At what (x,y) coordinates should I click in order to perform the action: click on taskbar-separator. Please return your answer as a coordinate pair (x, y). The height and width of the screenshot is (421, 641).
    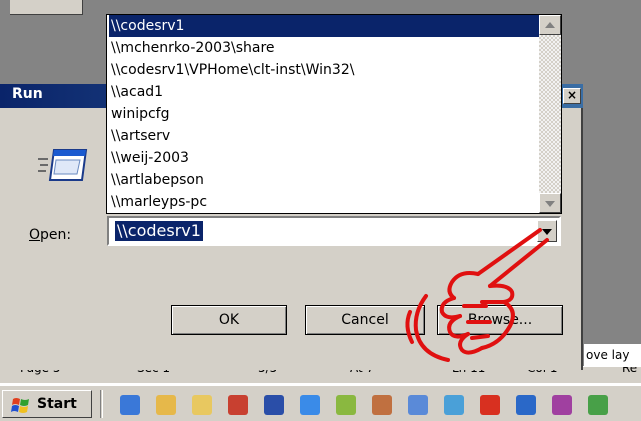
    Looking at the image, I should click on (101, 404).